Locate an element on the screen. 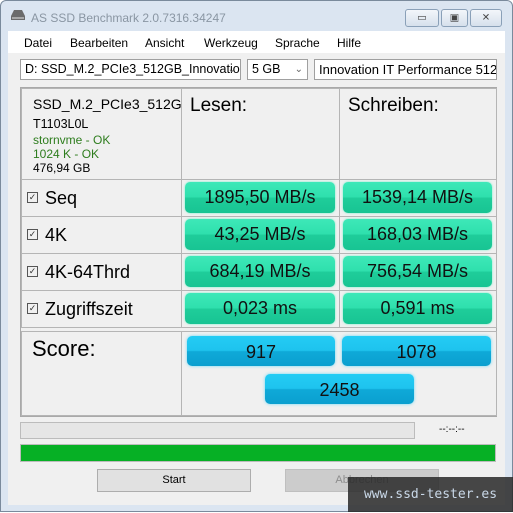 The width and height of the screenshot is (513, 513). 4k-read-cell: 43,25 MB/s is located at coordinates (260, 235).